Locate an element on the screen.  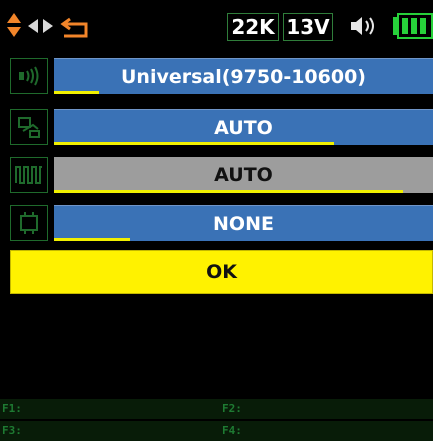
ok-button: OK is located at coordinates (221, 272).